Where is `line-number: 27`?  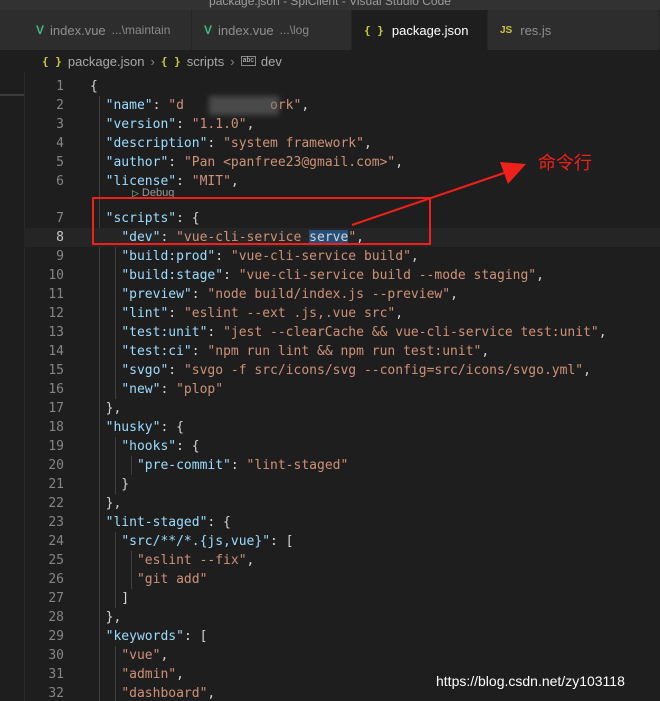 line-number: 27 is located at coordinates (56, 598).